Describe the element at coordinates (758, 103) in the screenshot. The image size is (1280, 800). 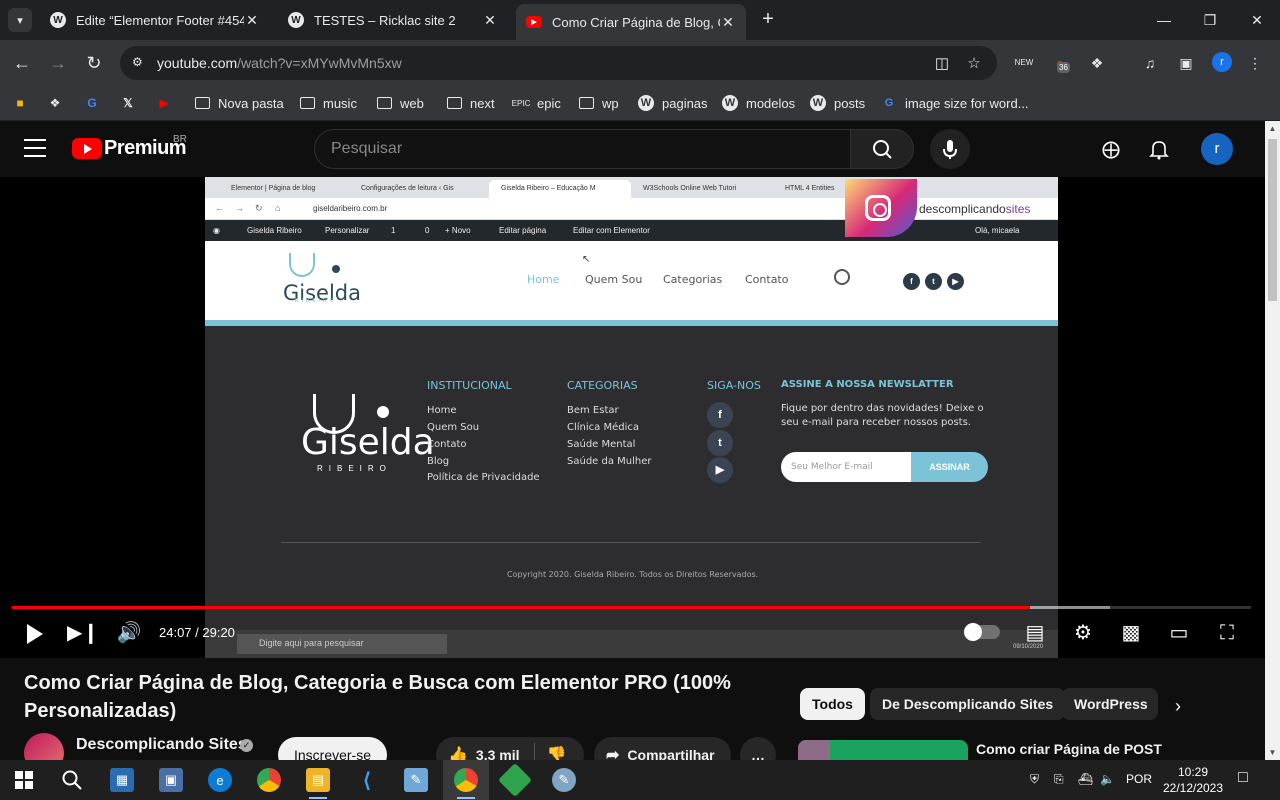
I see `bookmark-modelos: Wmodelos` at that location.